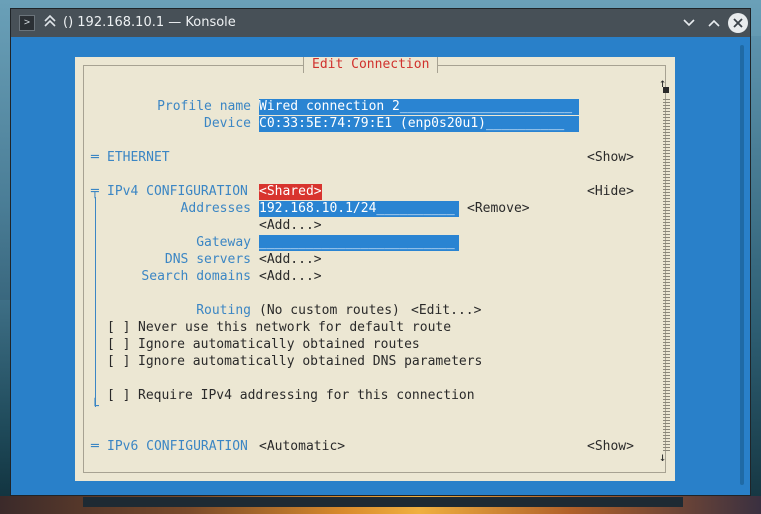  Describe the element at coordinates (196, 276) in the screenshot. I see `search-domains-label: Search domains` at that location.